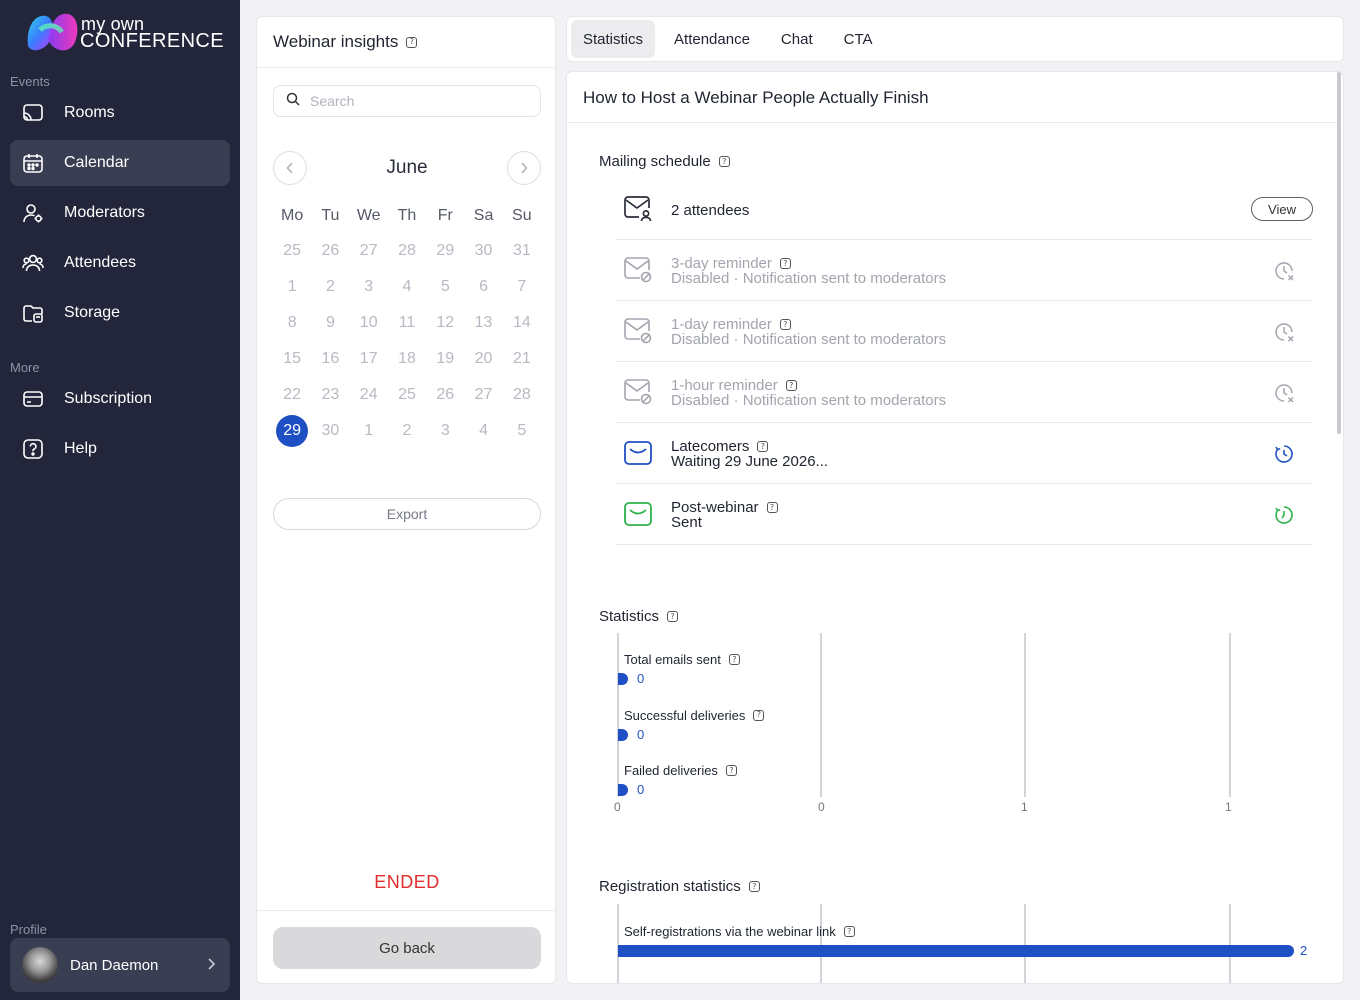 This screenshot has height=1000, width=1360. I want to click on calendar-day: 21, so click(522, 359).